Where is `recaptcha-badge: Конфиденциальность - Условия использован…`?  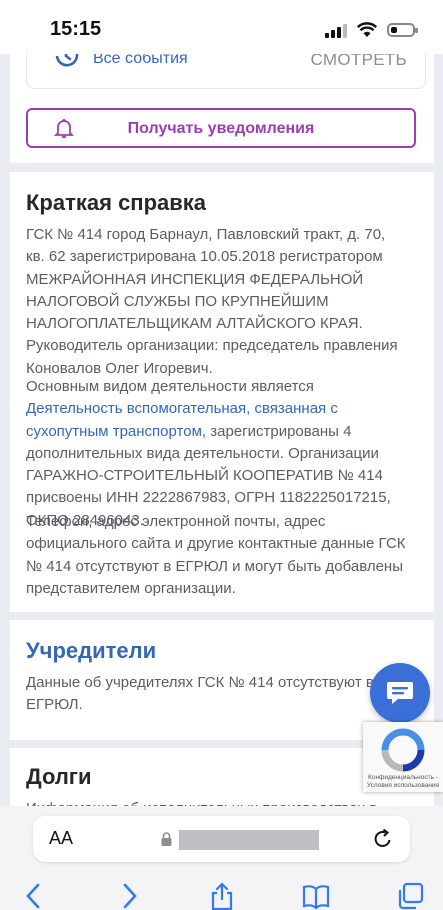
recaptcha-badge: Конфиденциальность - Условия использован… is located at coordinates (403, 757).